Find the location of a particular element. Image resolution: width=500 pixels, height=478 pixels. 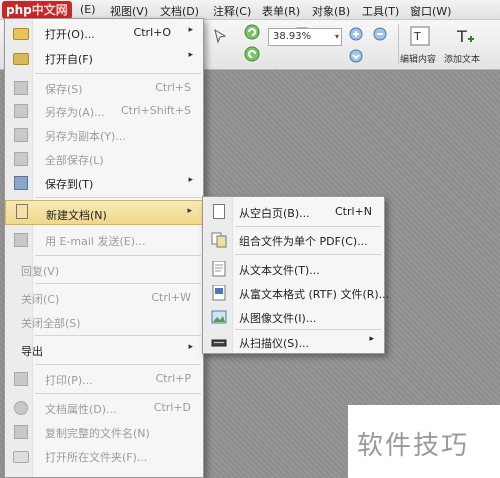

rotate-cw-icon is located at coordinates (252, 32).